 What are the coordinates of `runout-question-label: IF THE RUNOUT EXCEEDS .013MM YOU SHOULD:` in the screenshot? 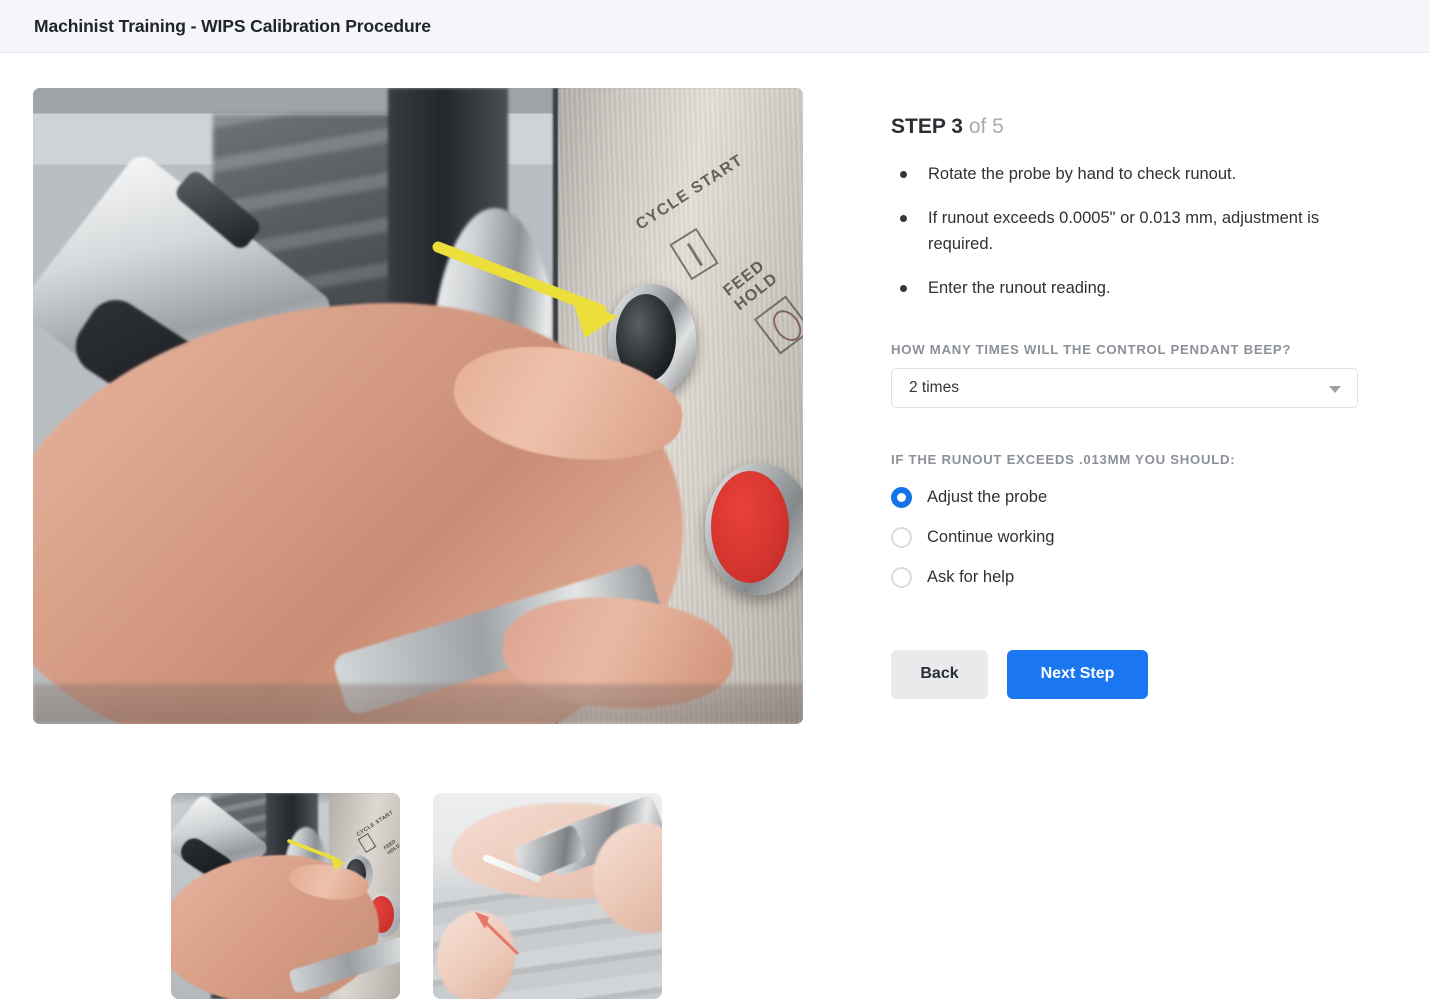 It's located at (1063, 459).